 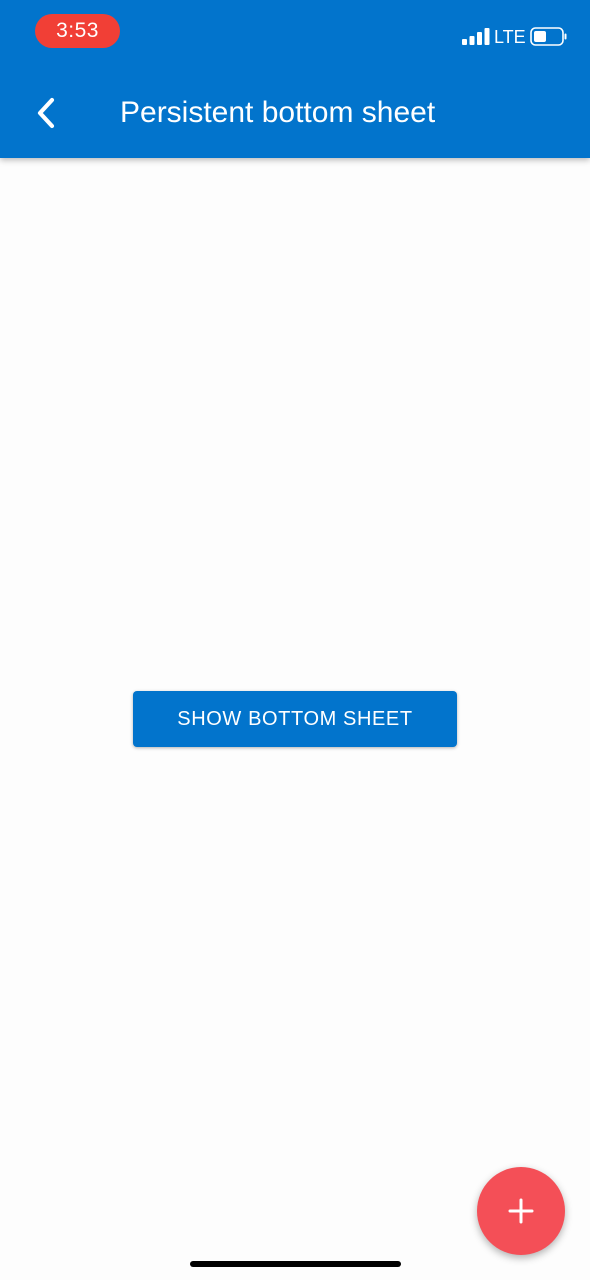 I want to click on cellular-signal-icon, so click(x=476, y=36).